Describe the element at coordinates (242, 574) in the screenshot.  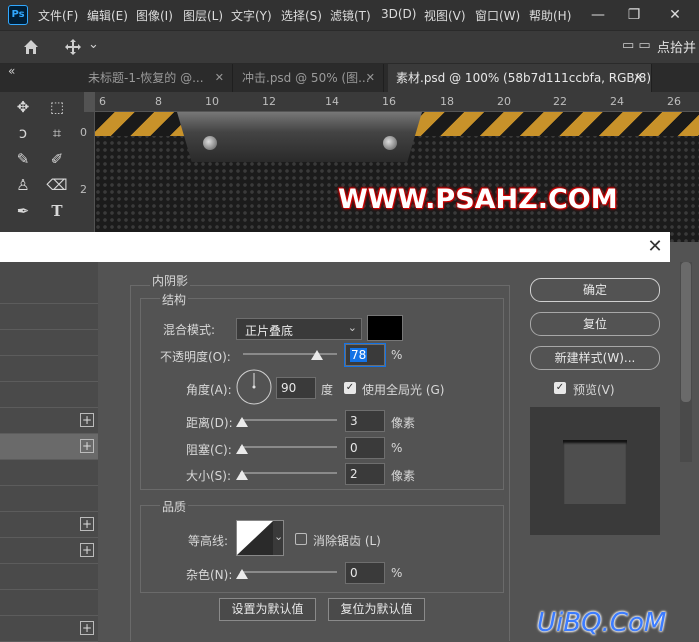
I see `noise-slider-thumb` at that location.